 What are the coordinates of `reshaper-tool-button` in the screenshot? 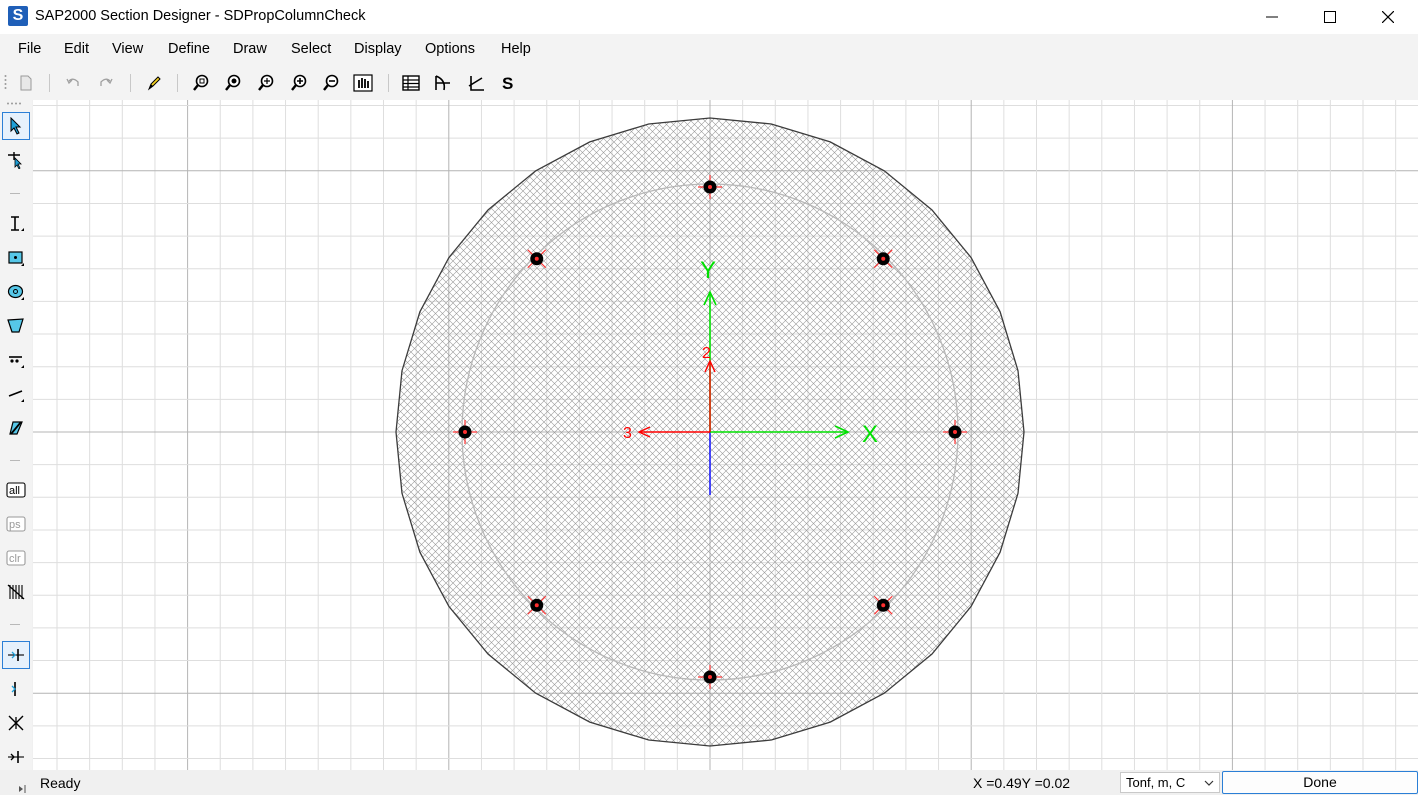 It's located at (16, 160).